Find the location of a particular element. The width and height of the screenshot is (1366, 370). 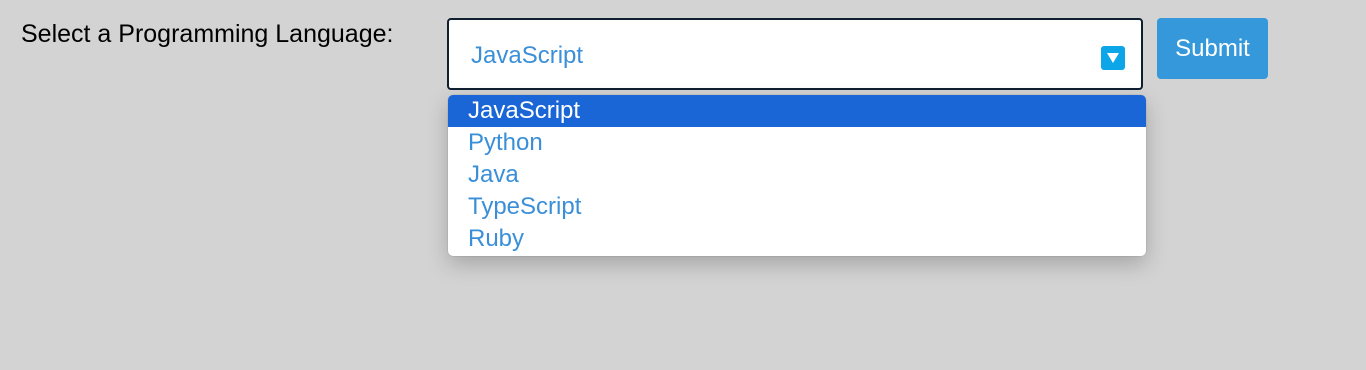

submit-button: Submit is located at coordinates (1212, 48).